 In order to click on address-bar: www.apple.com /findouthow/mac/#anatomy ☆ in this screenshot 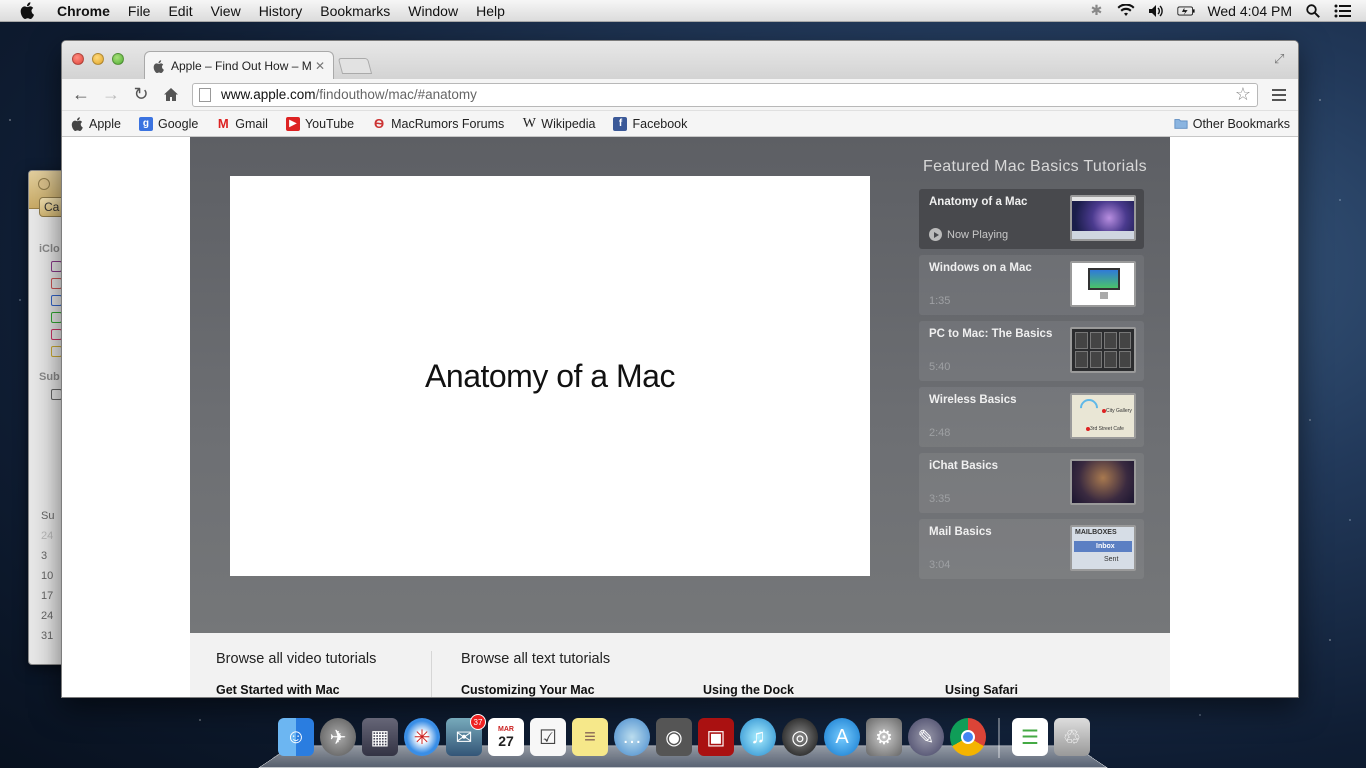, I will do `click(725, 94)`.